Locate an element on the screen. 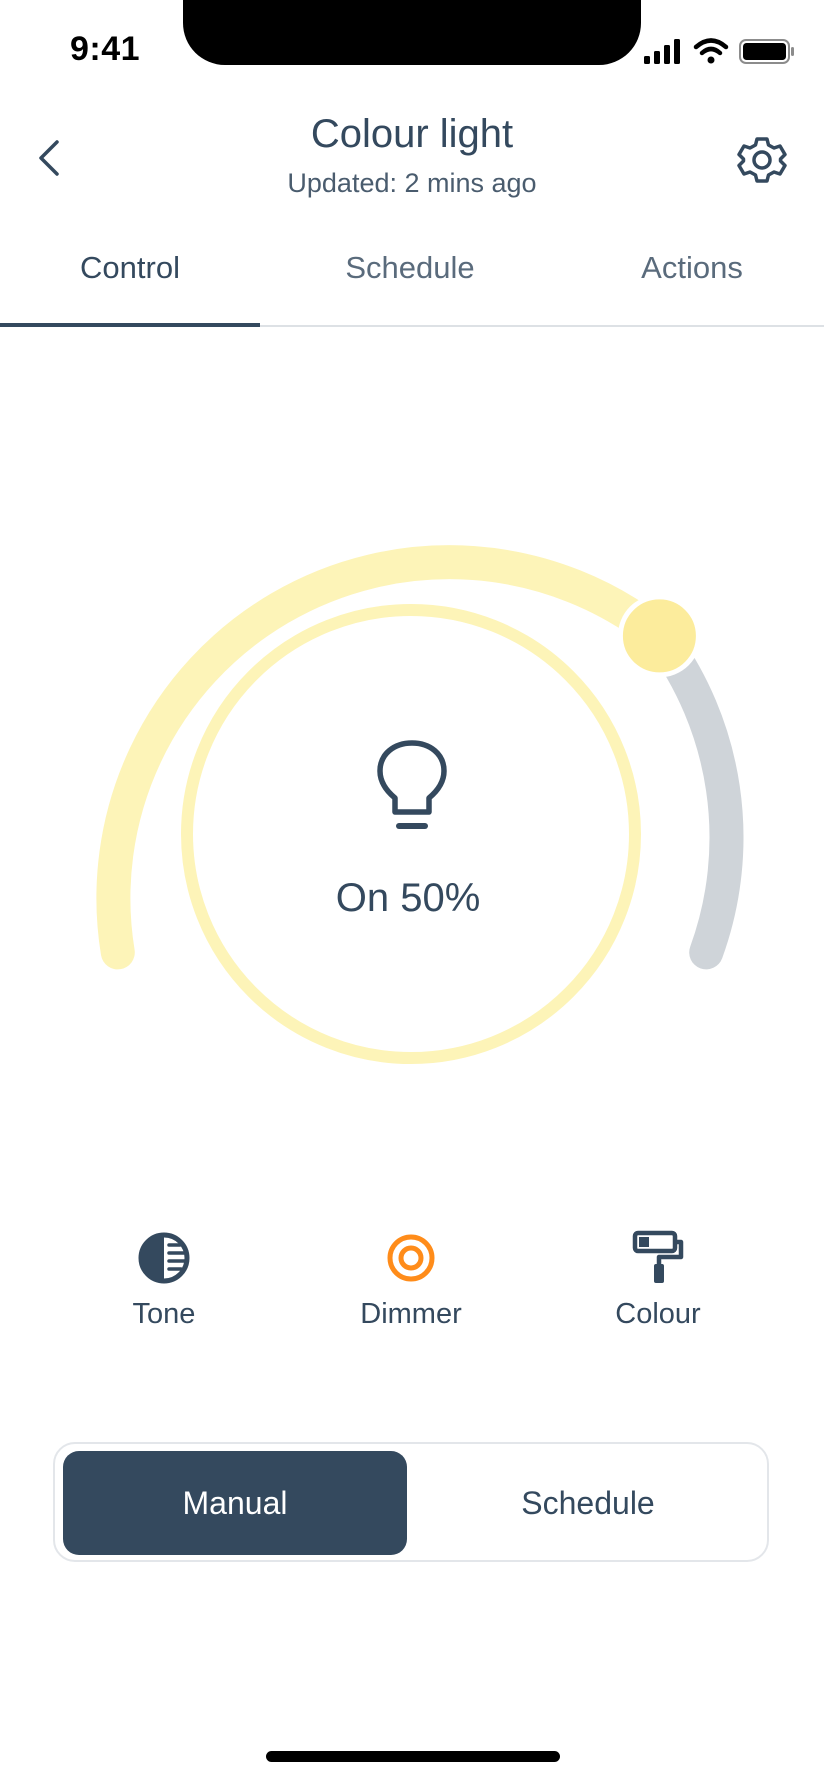 This screenshot has height=1784, width=824. dimmer-icon is located at coordinates (411, 1258).